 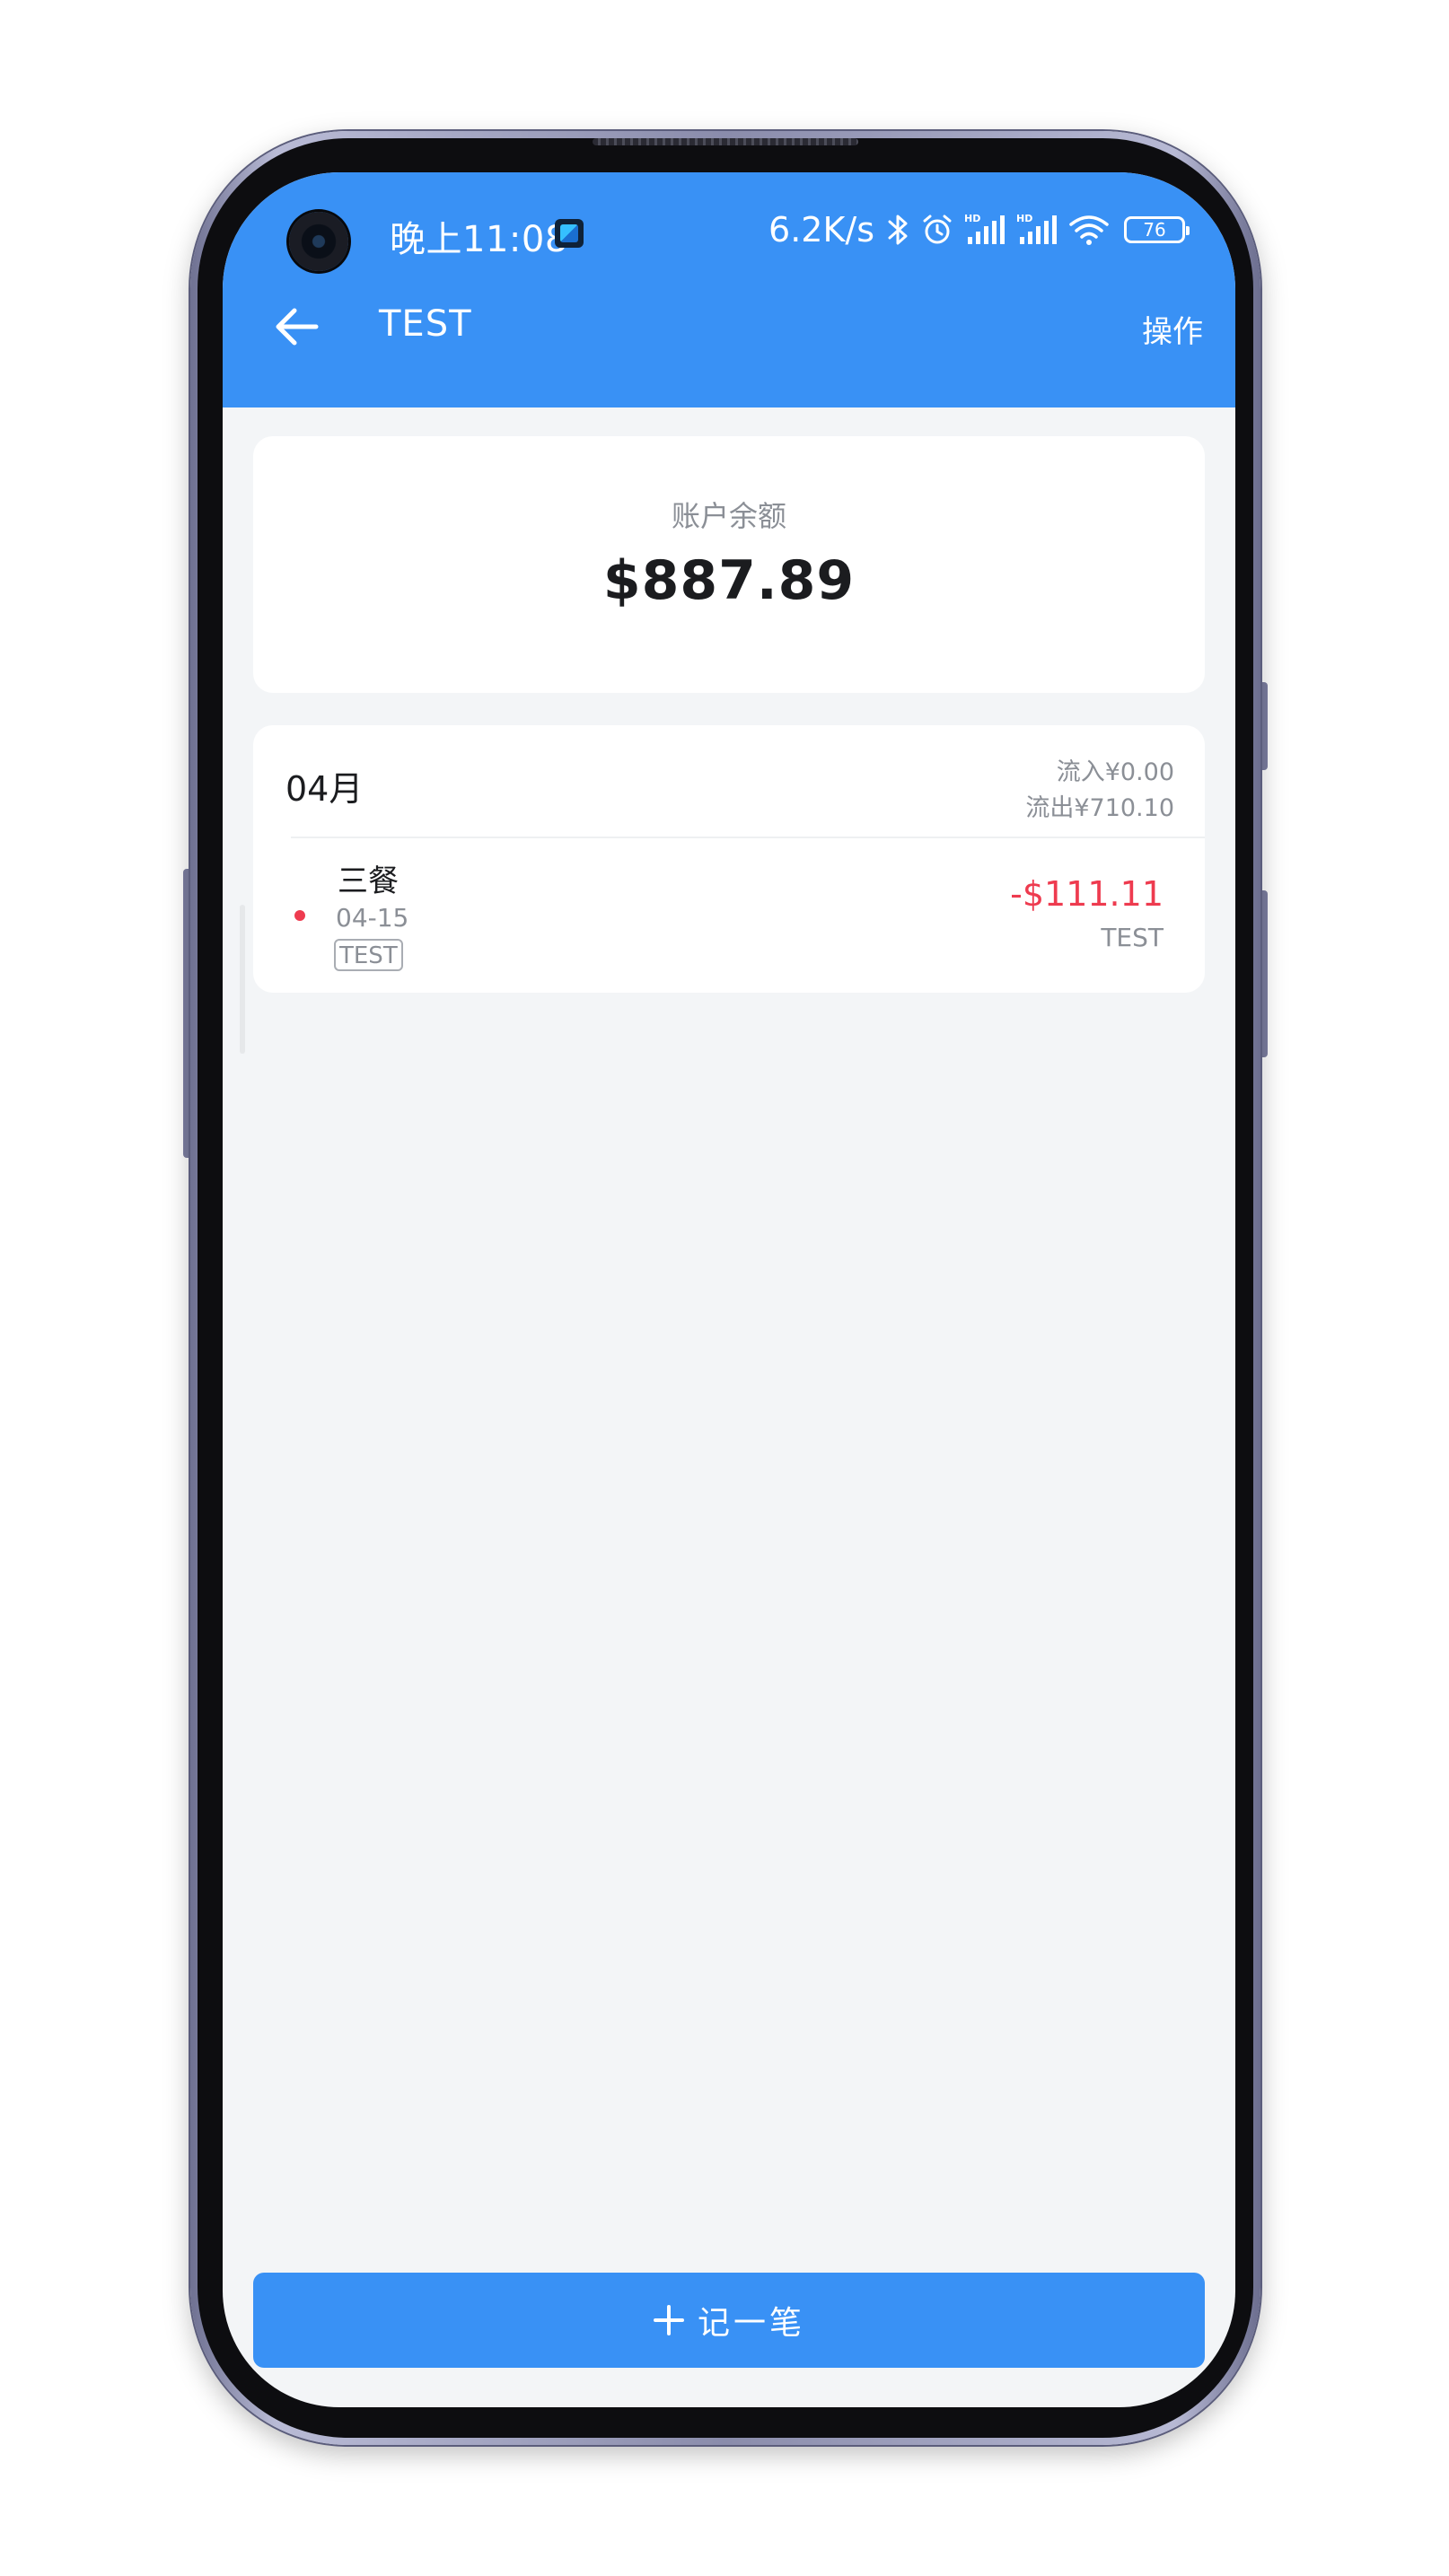 I want to click on battery-level: 76, so click(x=1154, y=230).